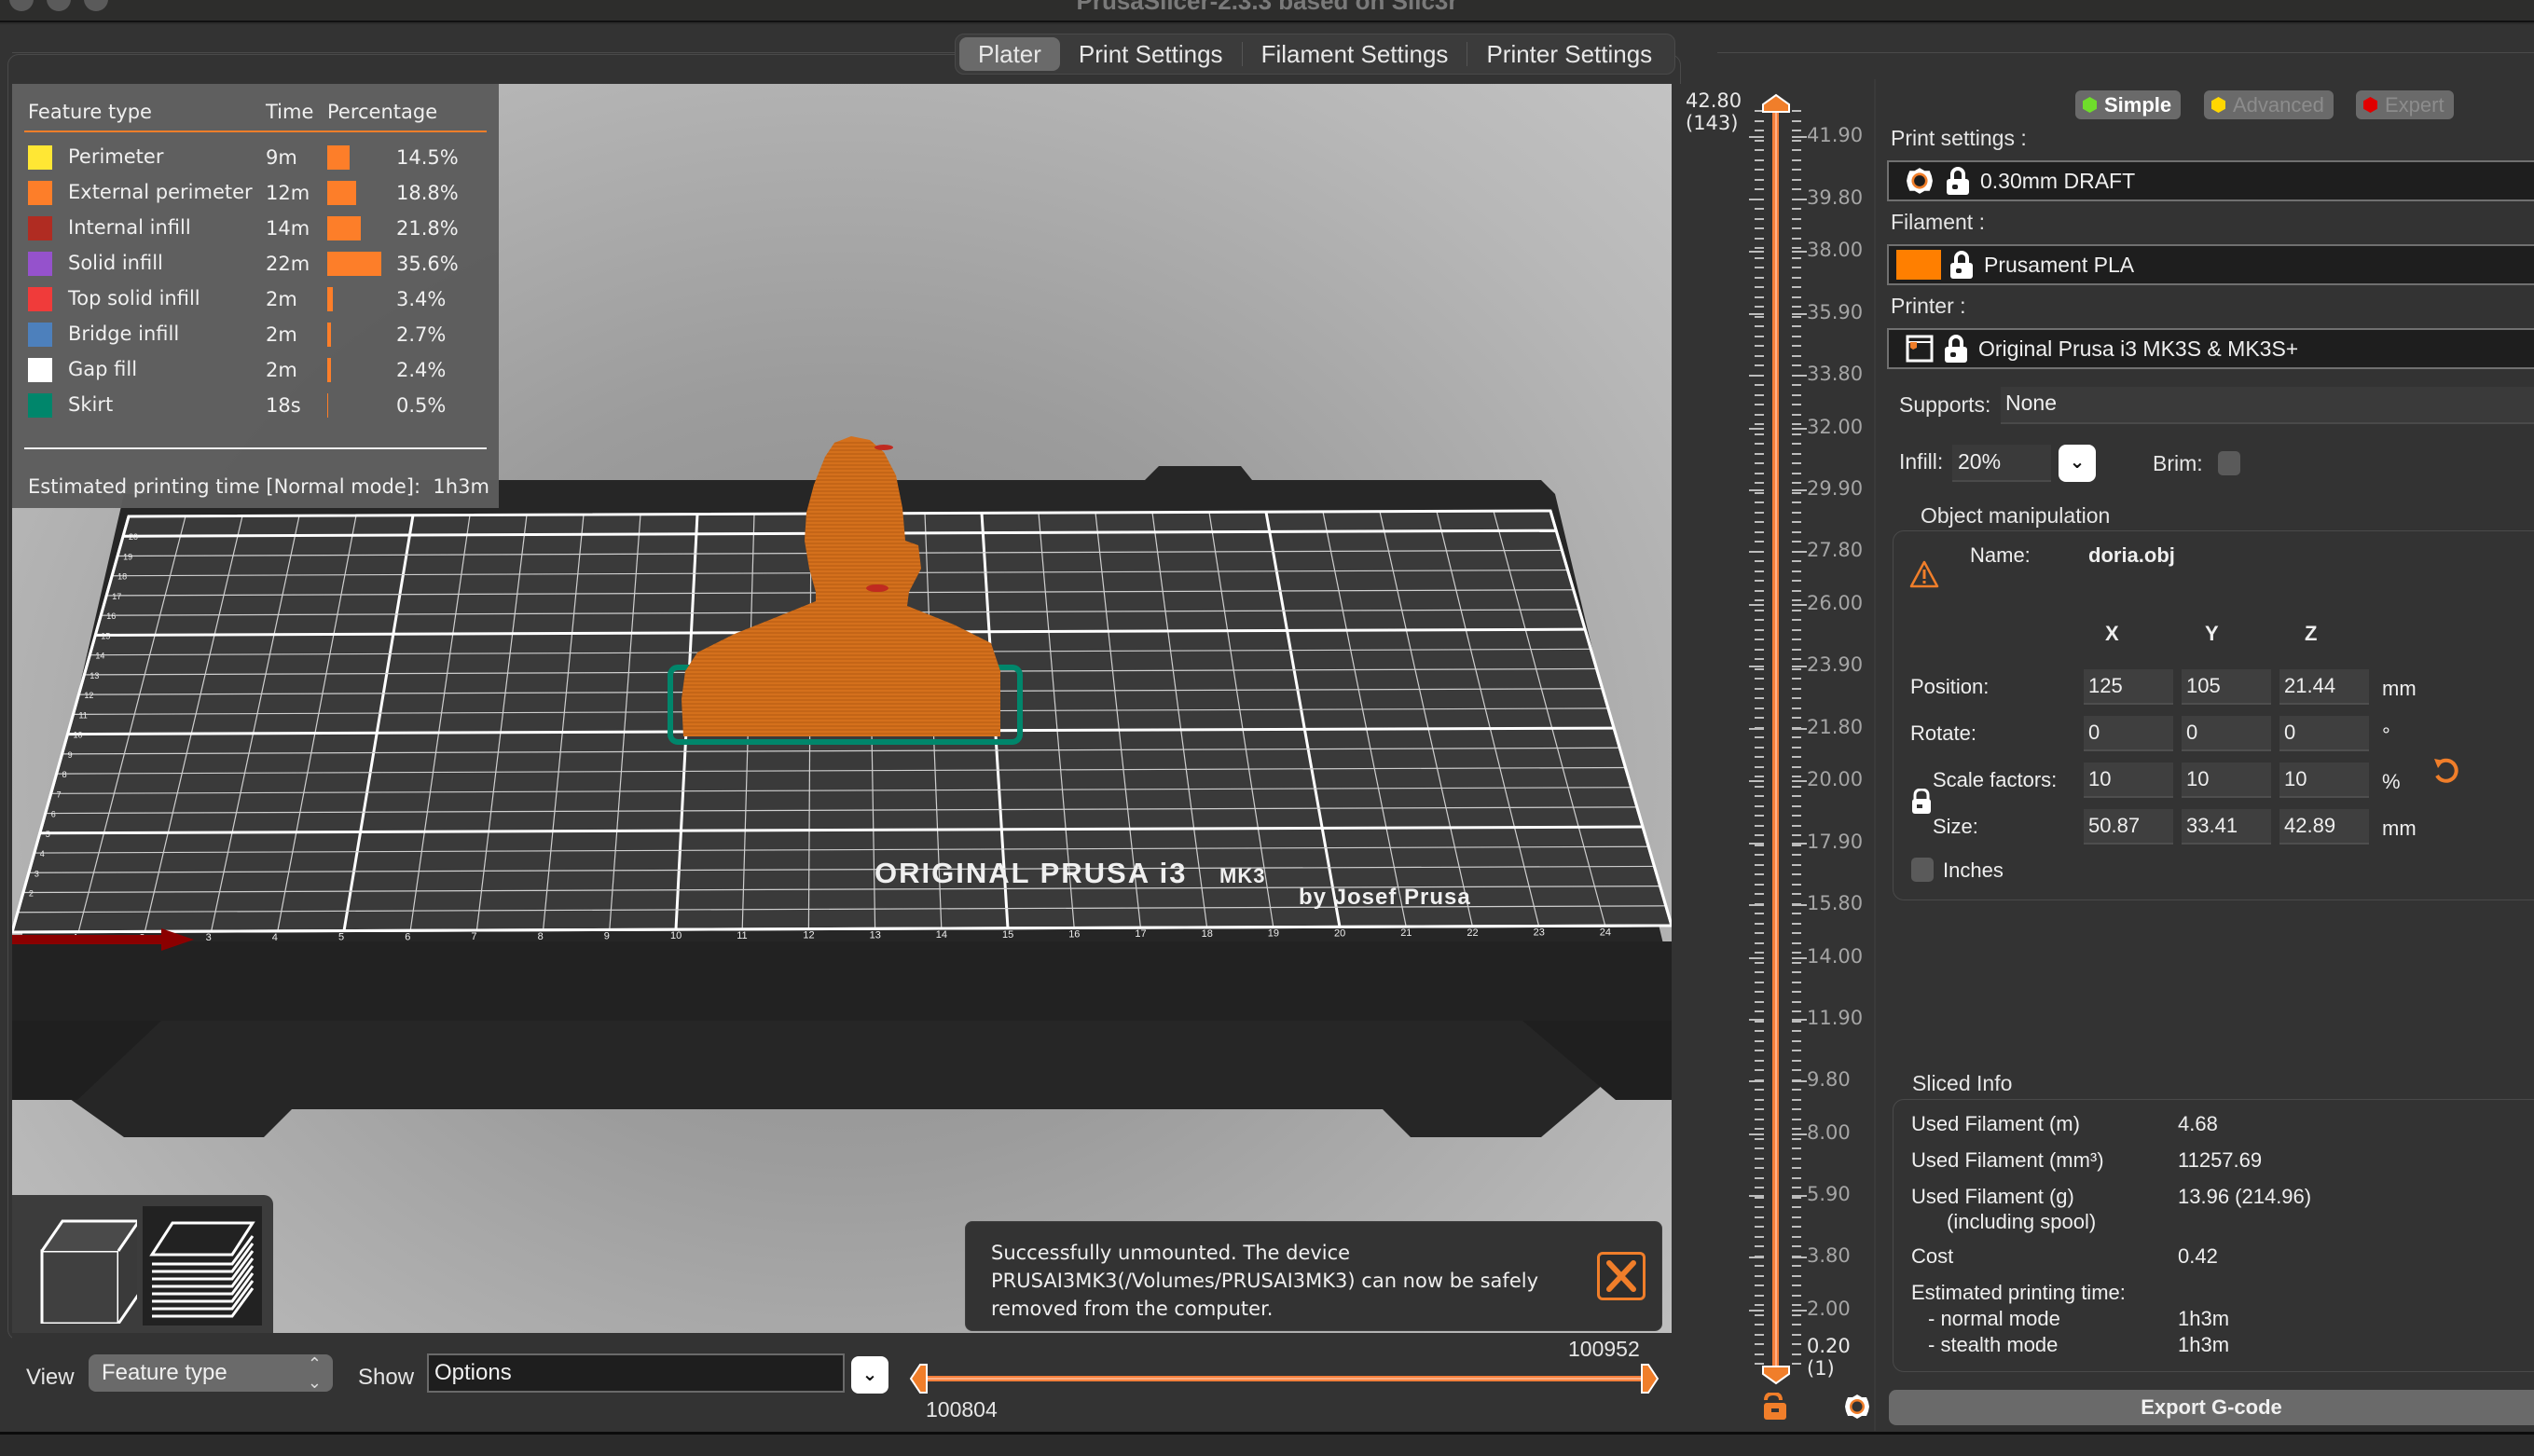 This screenshot has height=1456, width=2534. What do you see at coordinates (422, 405) in the screenshot?
I see `legend-percentage: 0.5%` at bounding box center [422, 405].